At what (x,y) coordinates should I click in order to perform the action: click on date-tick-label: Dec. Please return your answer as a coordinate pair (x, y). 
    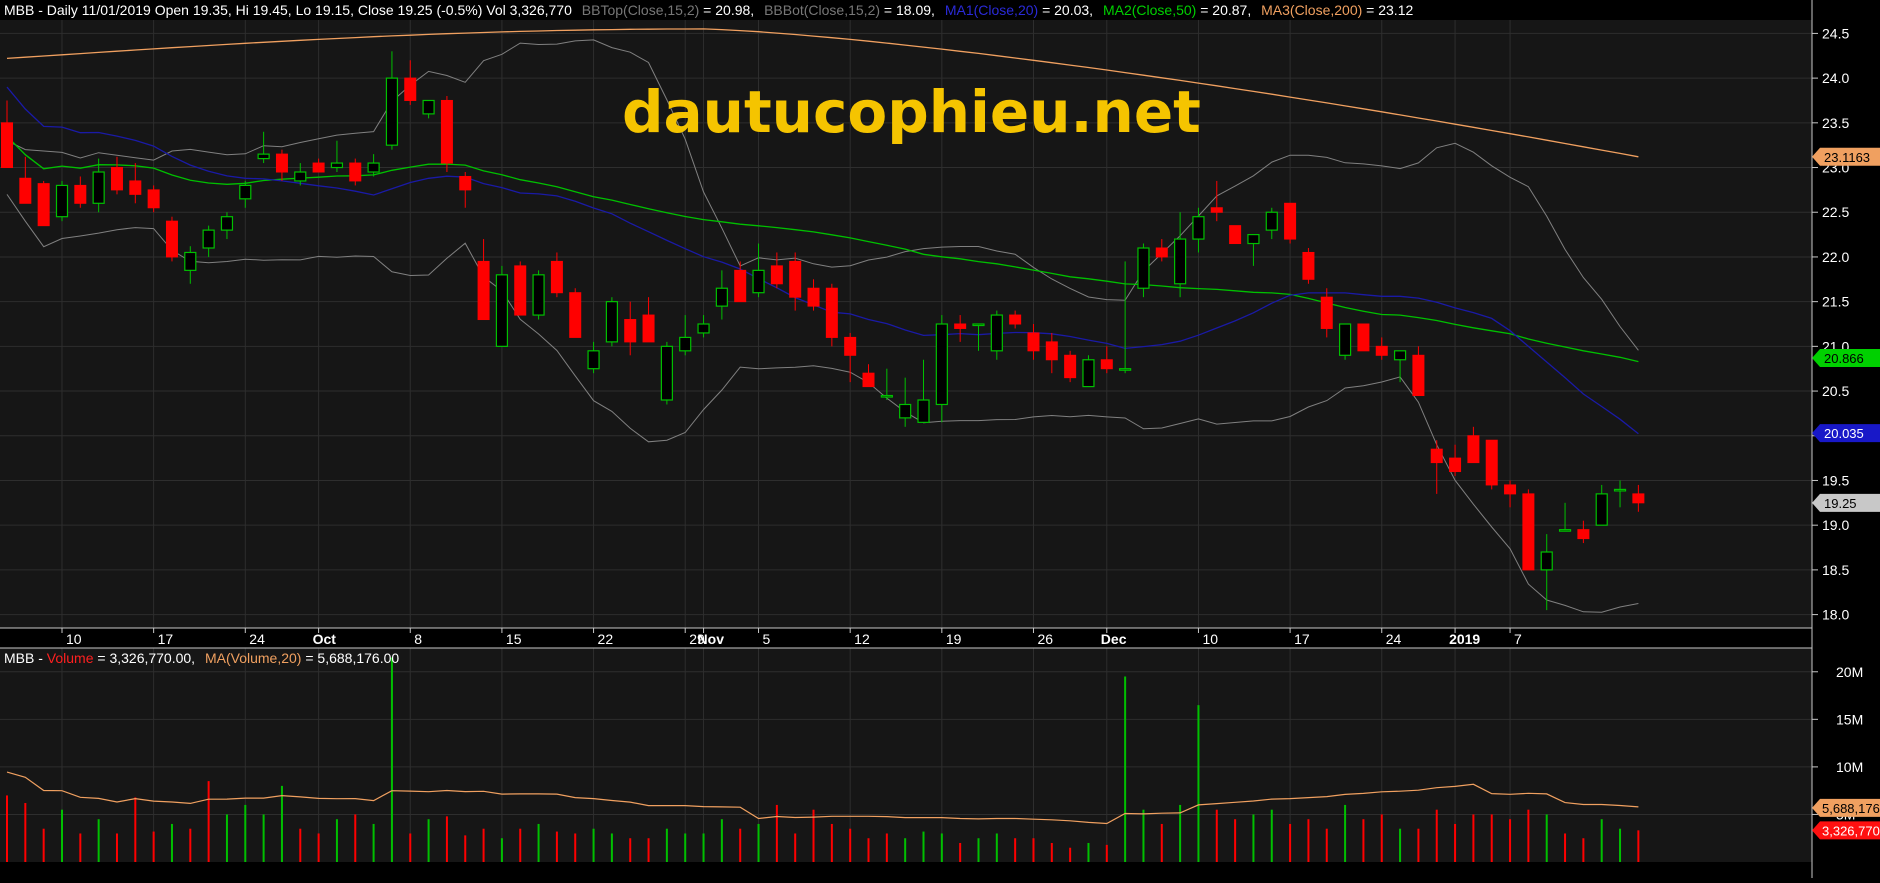
    Looking at the image, I should click on (1114, 639).